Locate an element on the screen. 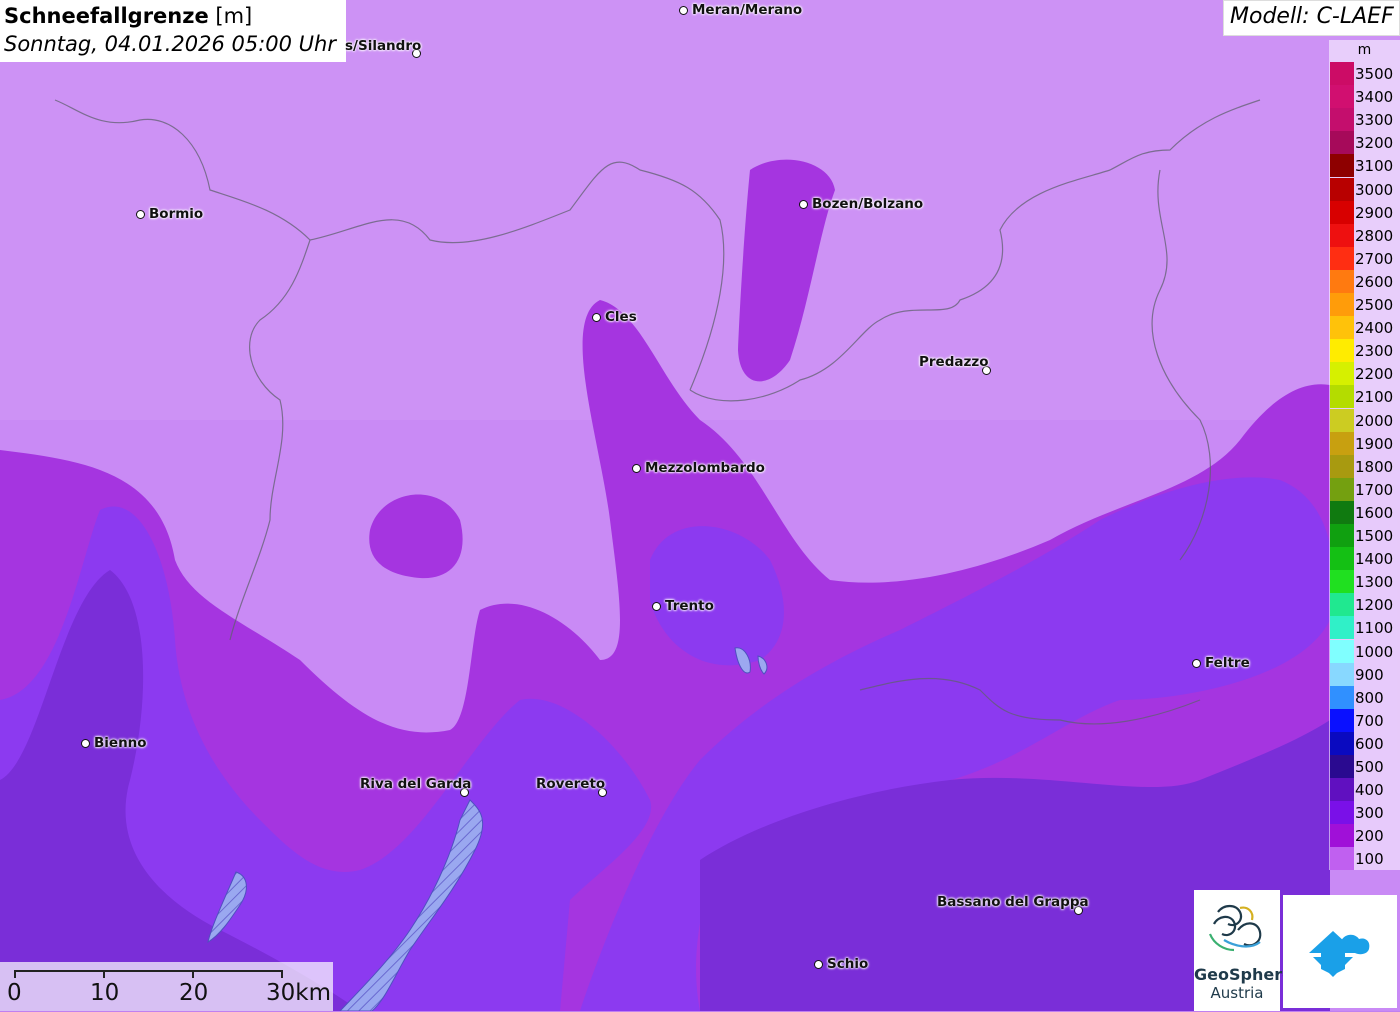 The image size is (1400, 1012). legend-label: 2200 is located at coordinates (1374, 374).